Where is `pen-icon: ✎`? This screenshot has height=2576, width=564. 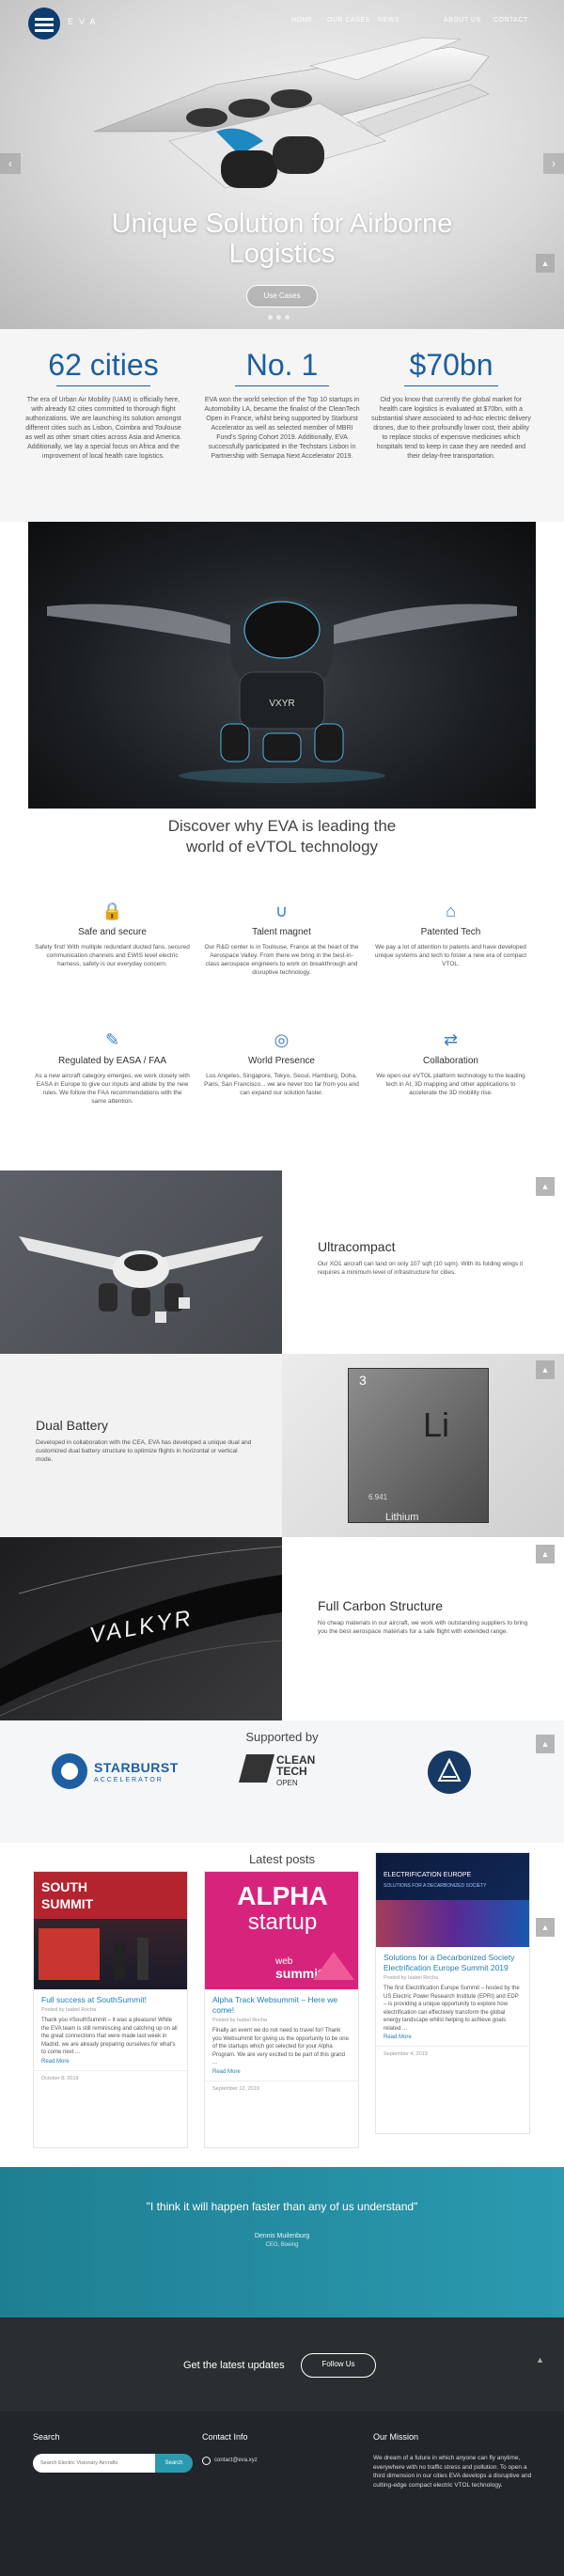
pen-icon: ✎ is located at coordinates (112, 1039).